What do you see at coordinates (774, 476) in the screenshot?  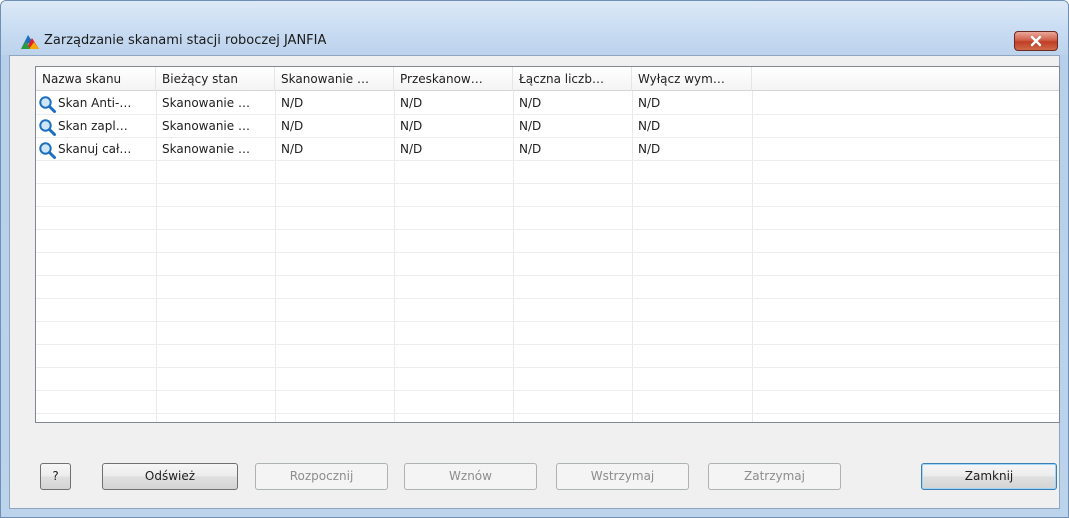 I see `stop-button: Zatrzymaj` at bounding box center [774, 476].